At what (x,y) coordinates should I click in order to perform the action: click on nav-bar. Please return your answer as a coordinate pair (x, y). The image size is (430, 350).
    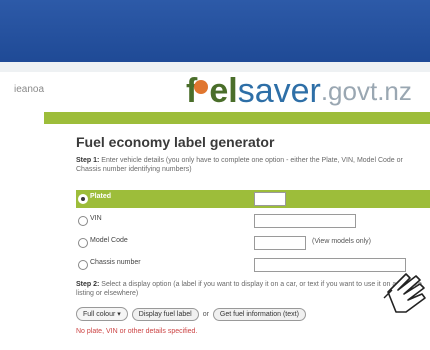
    Looking at the image, I should click on (237, 118).